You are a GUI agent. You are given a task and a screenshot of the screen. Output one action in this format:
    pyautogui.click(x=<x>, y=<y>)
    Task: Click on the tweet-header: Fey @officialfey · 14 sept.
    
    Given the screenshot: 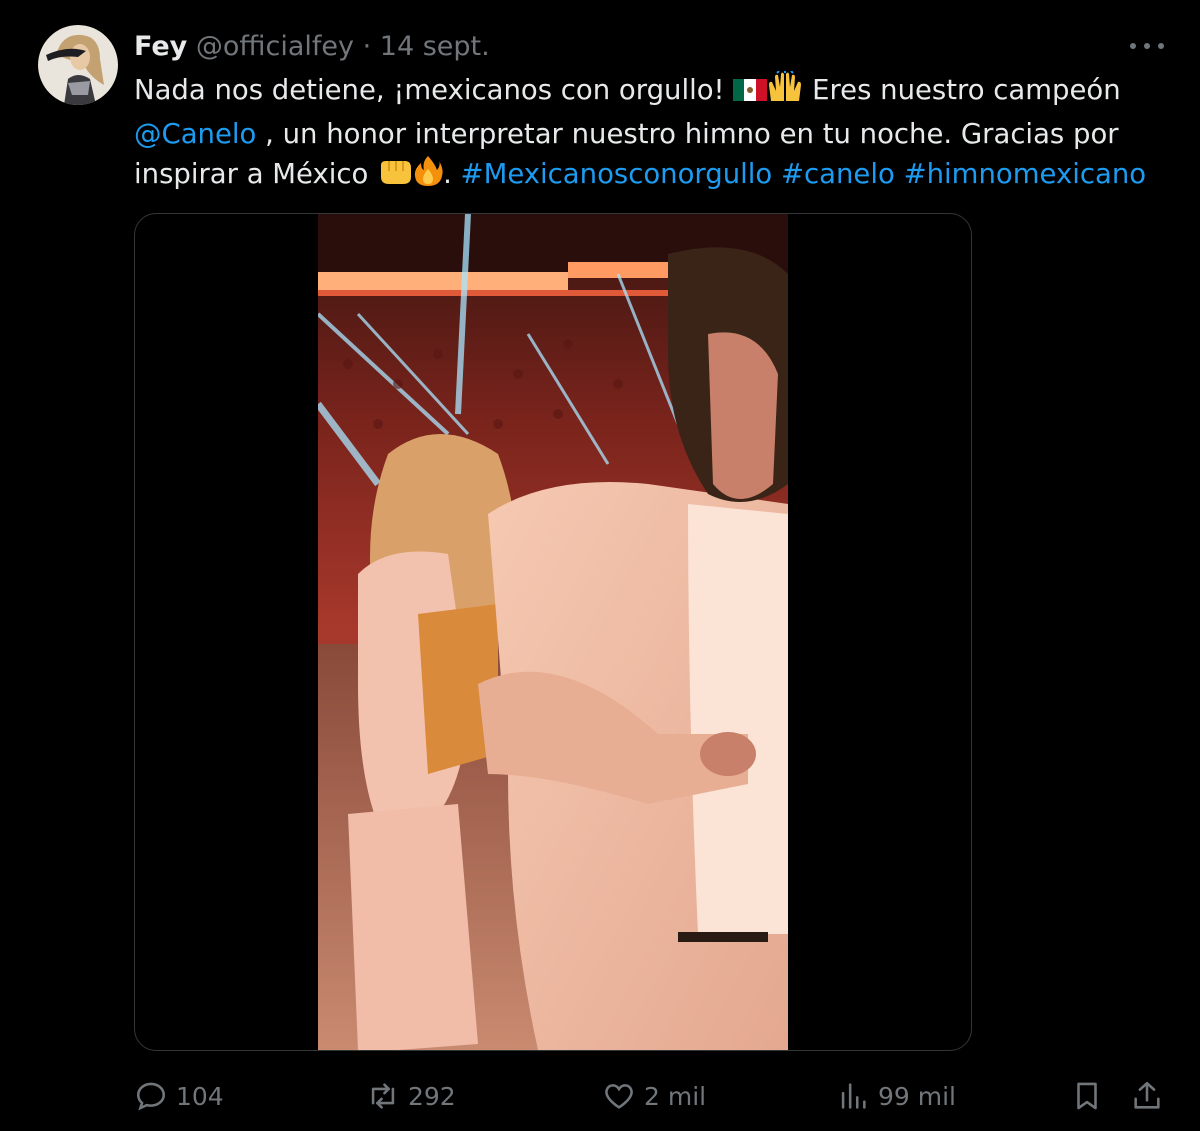 What is the action you would take?
    pyautogui.click(x=312, y=47)
    